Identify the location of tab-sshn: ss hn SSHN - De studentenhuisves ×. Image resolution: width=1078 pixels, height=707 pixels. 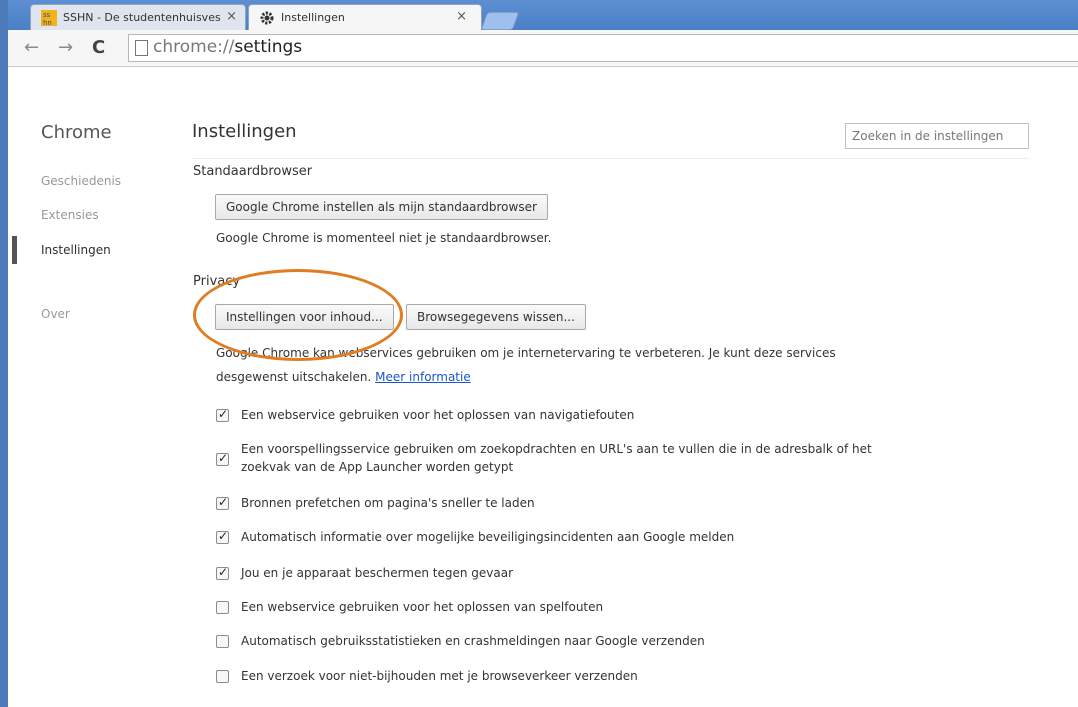
(138, 17).